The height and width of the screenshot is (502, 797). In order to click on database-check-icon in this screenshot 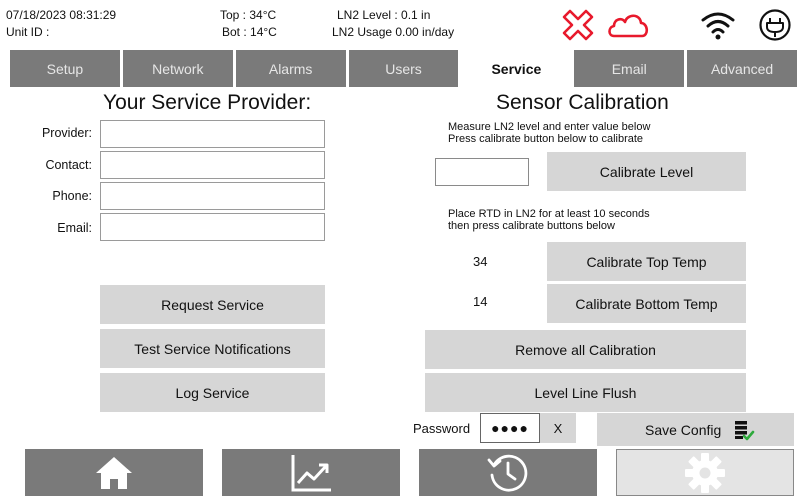, I will do `click(745, 430)`.